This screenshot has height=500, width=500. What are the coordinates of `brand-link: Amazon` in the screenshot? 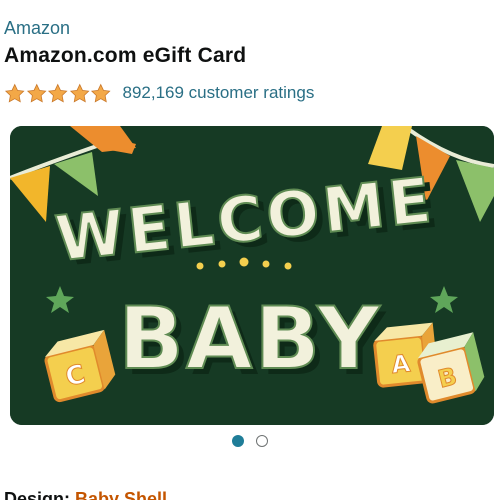 It's located at (37, 28).